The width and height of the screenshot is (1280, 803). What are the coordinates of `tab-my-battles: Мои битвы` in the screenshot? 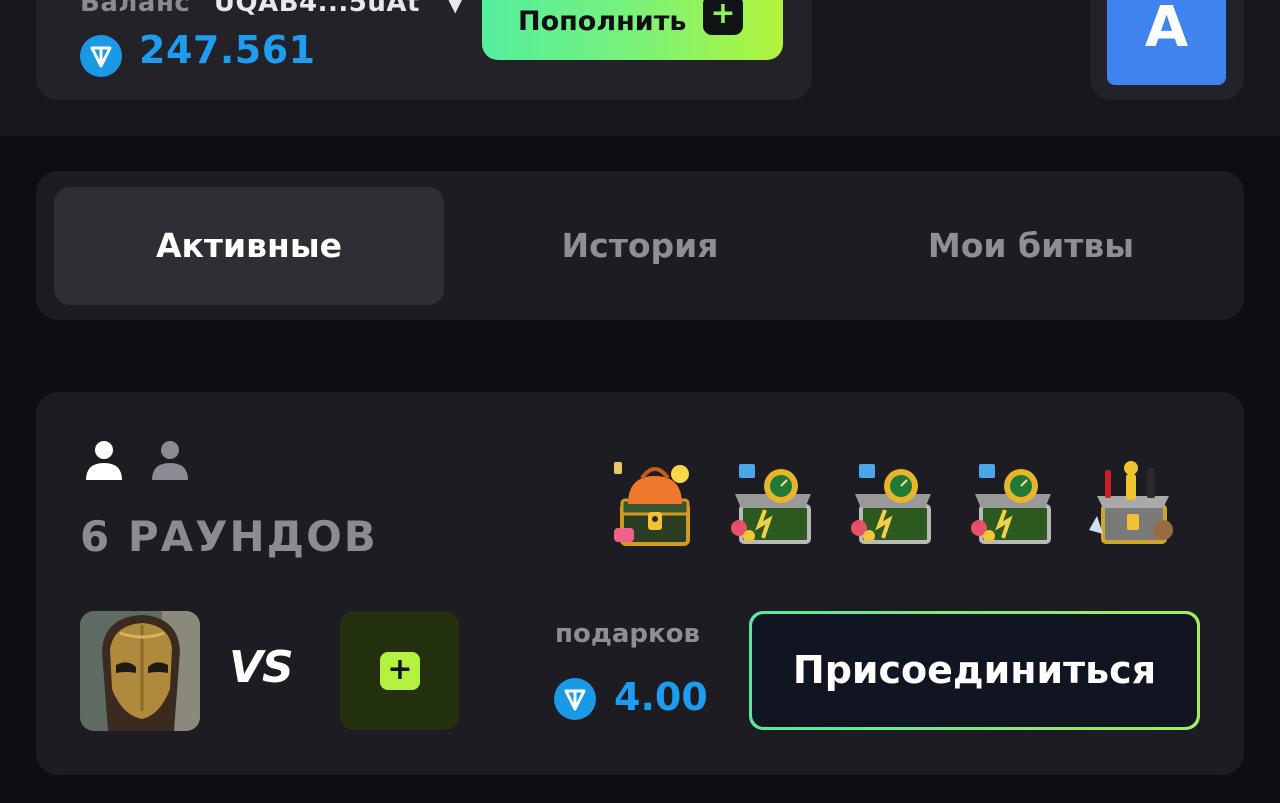 It's located at (1031, 246).